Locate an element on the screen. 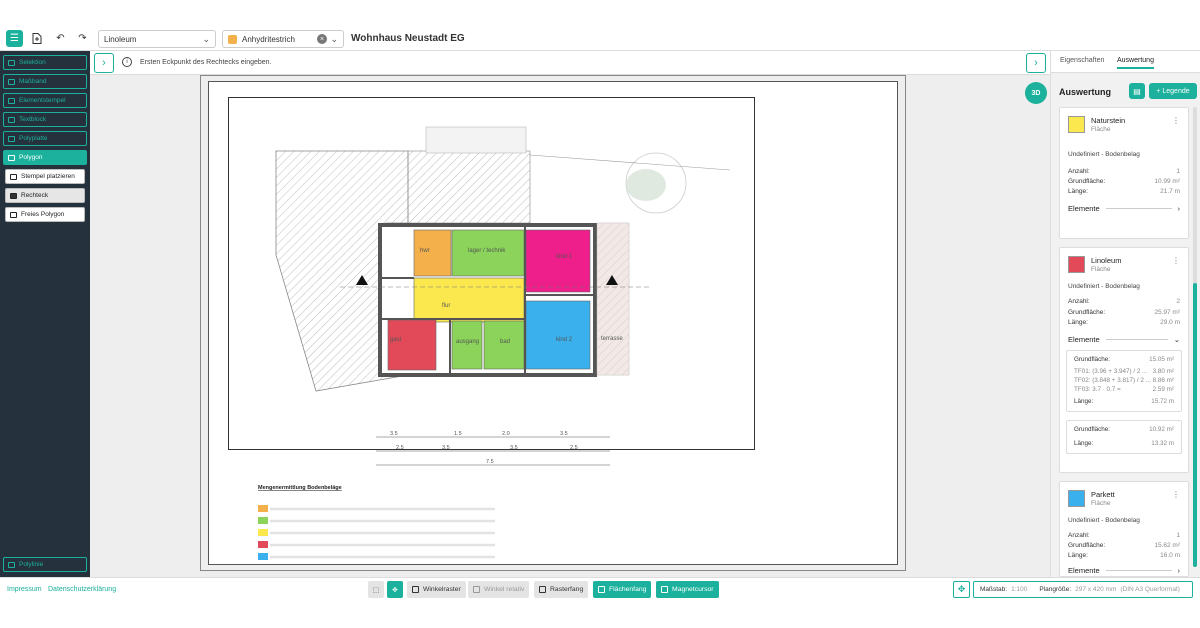  tool-place-stamp: Stempel platzieren is located at coordinates (45, 176).